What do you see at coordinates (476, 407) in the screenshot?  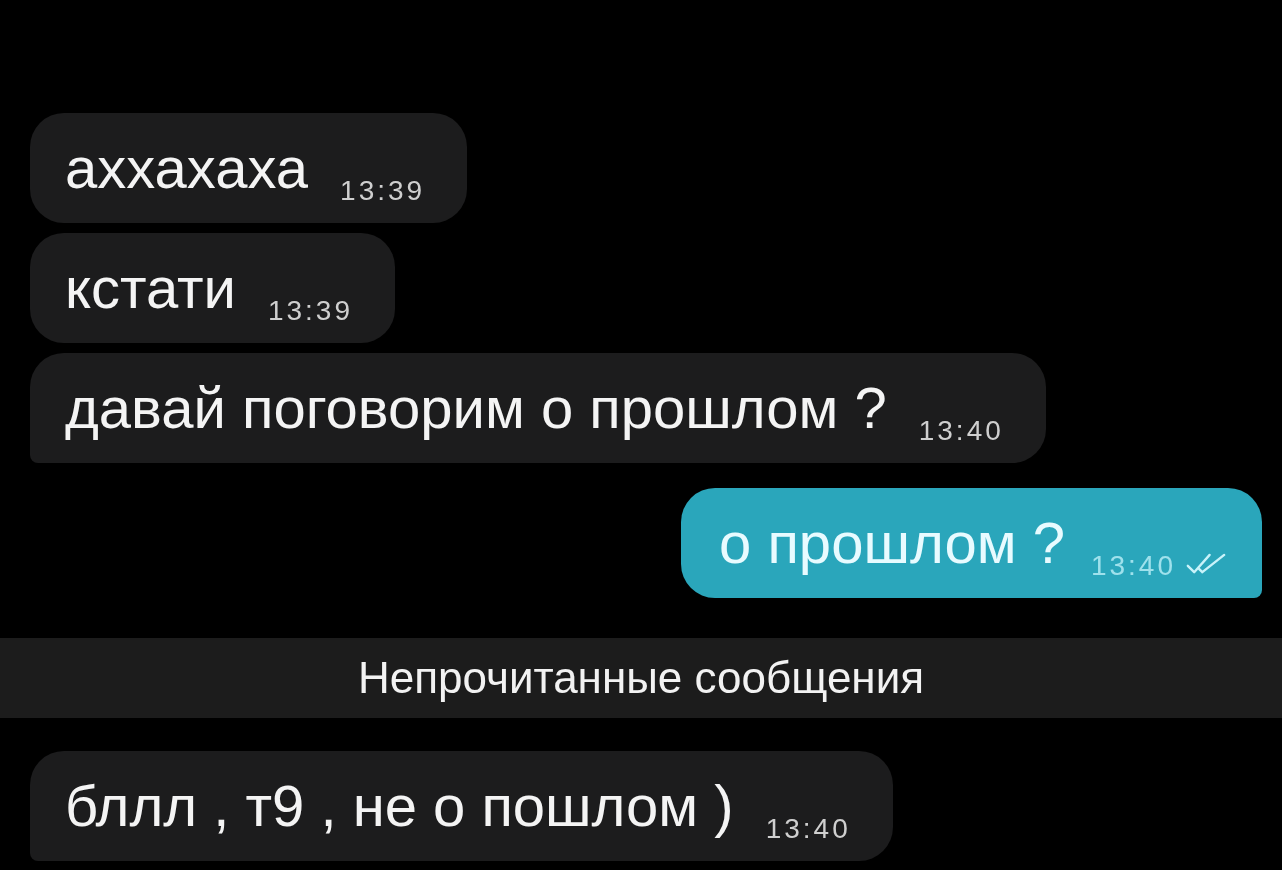 I see `message-text: давай поговорим о прошлом ?` at bounding box center [476, 407].